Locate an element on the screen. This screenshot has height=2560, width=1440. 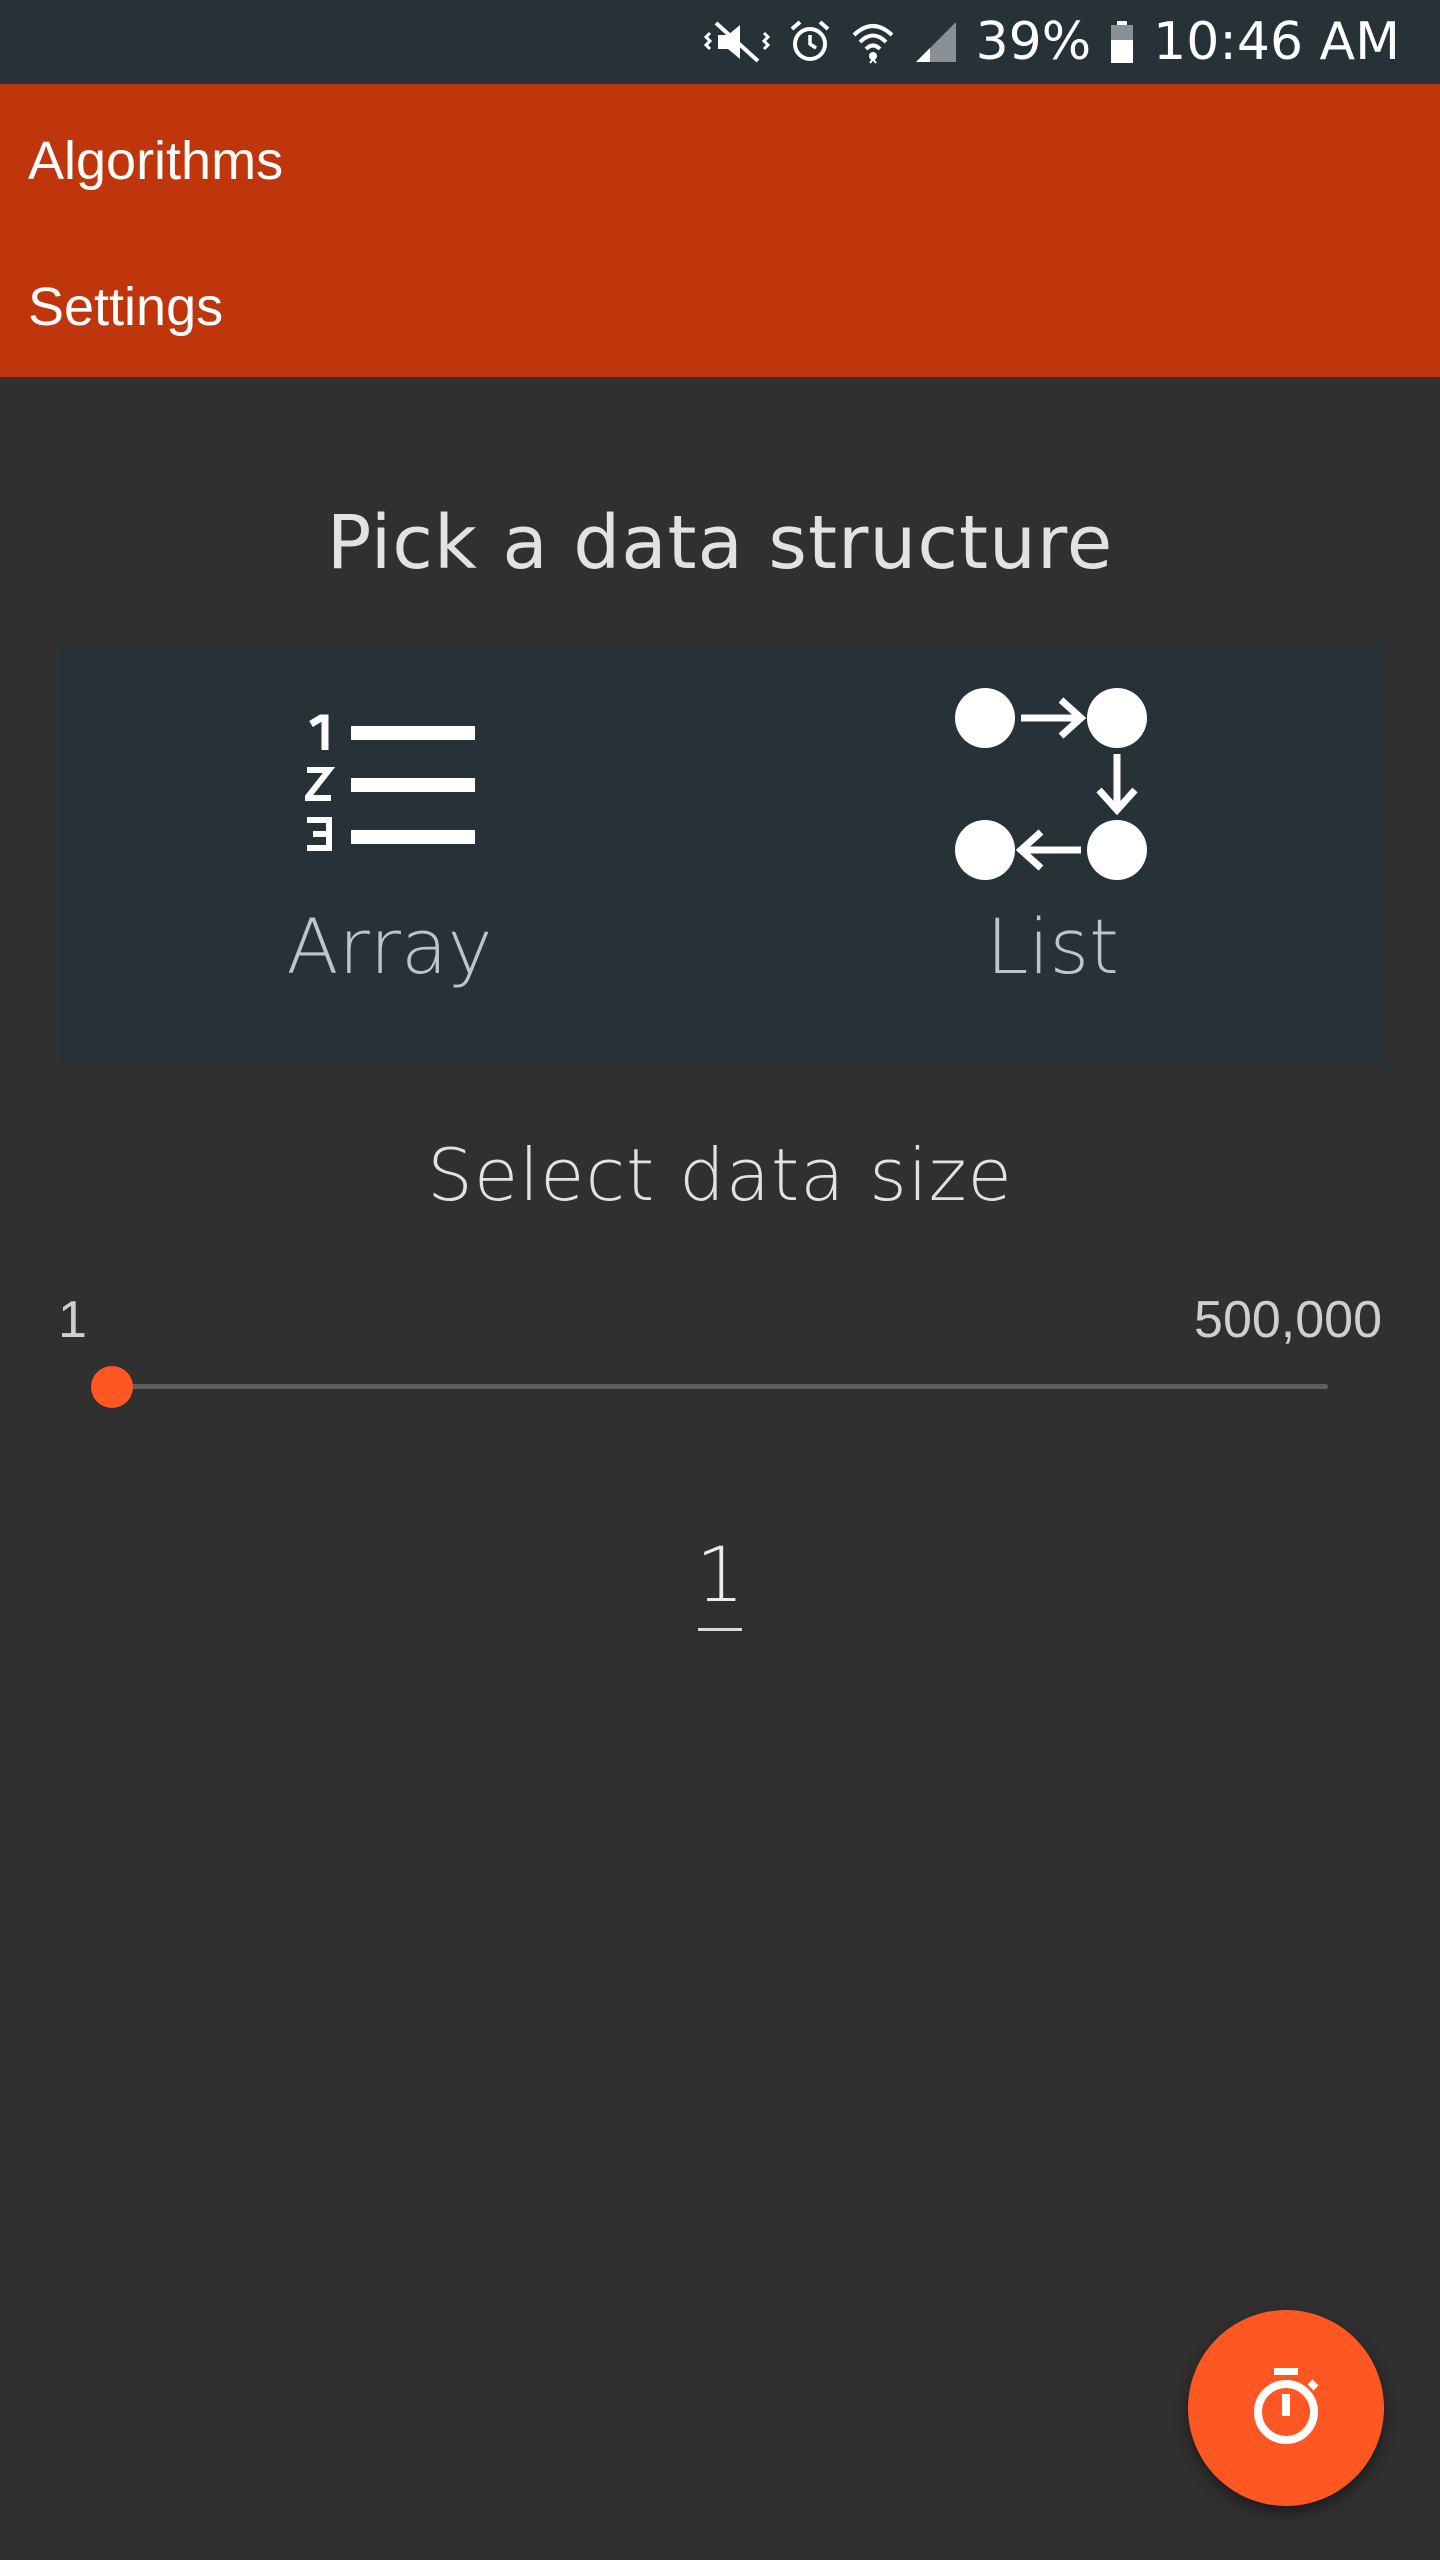
stopwatch-icon is located at coordinates (1286, 2408).